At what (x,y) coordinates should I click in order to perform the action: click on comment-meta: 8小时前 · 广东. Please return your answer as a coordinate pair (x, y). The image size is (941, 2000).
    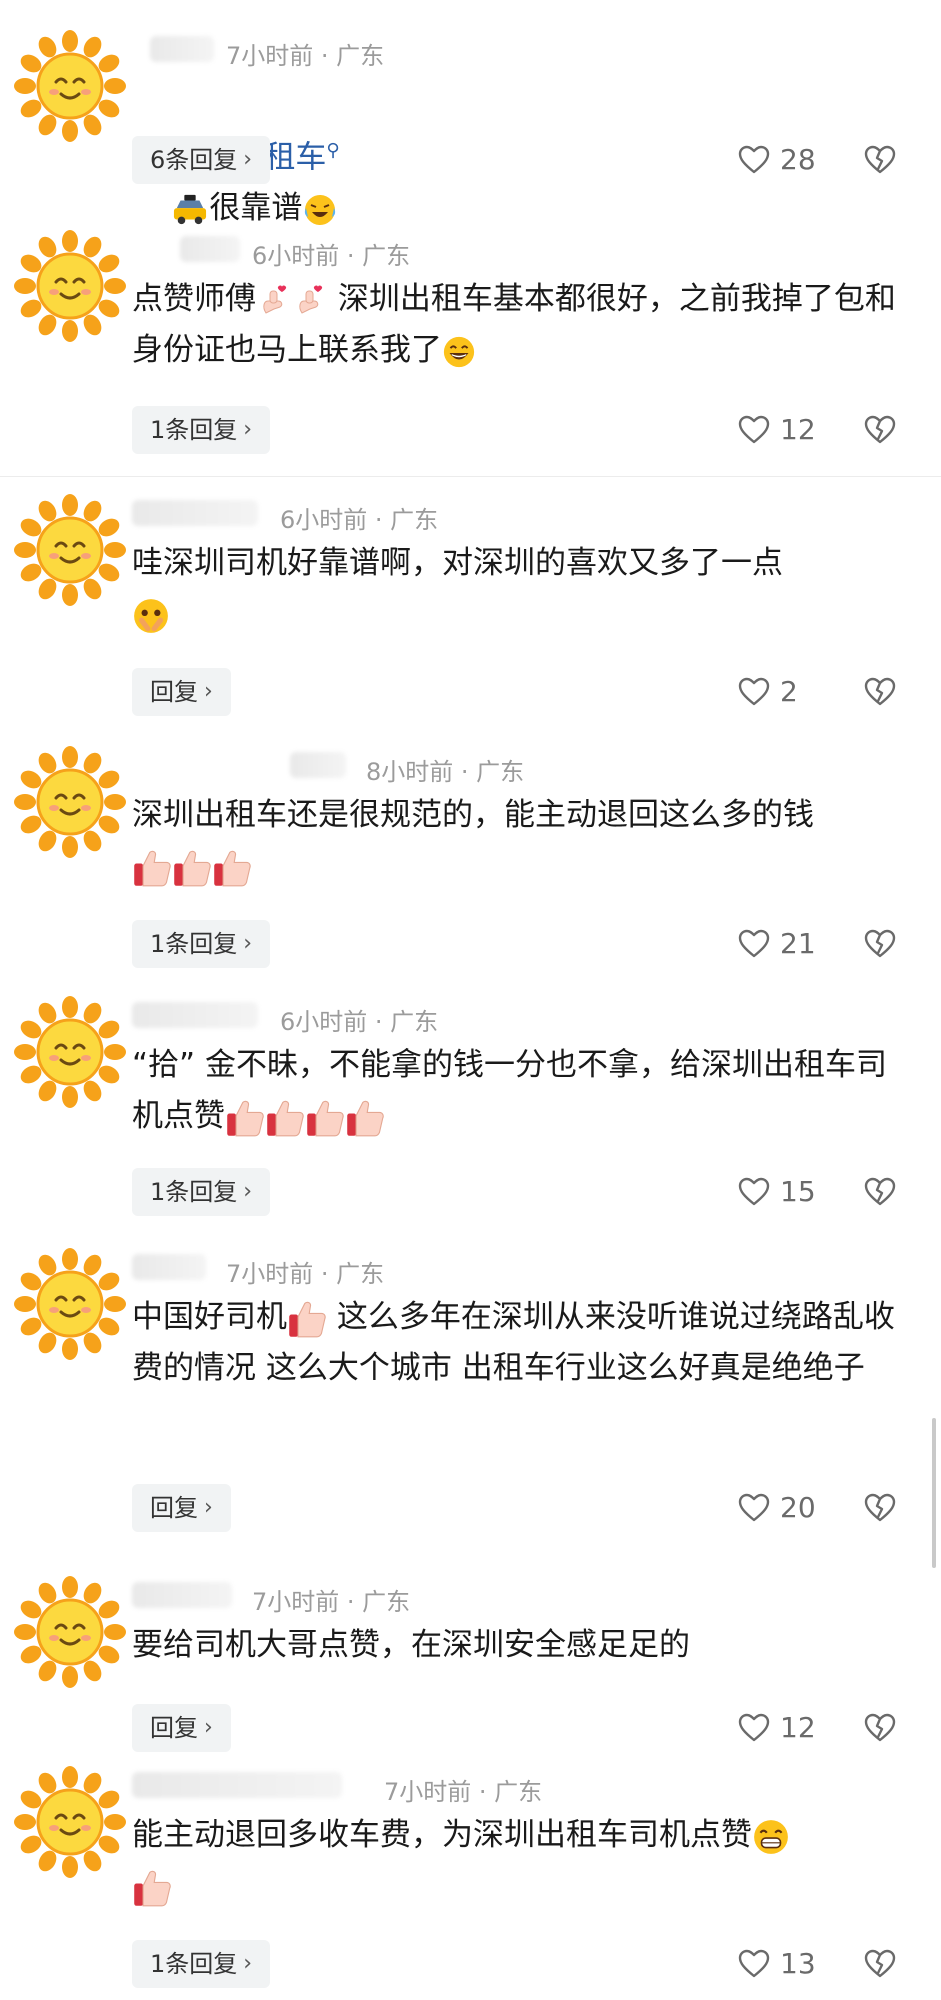
    Looking at the image, I should click on (445, 772).